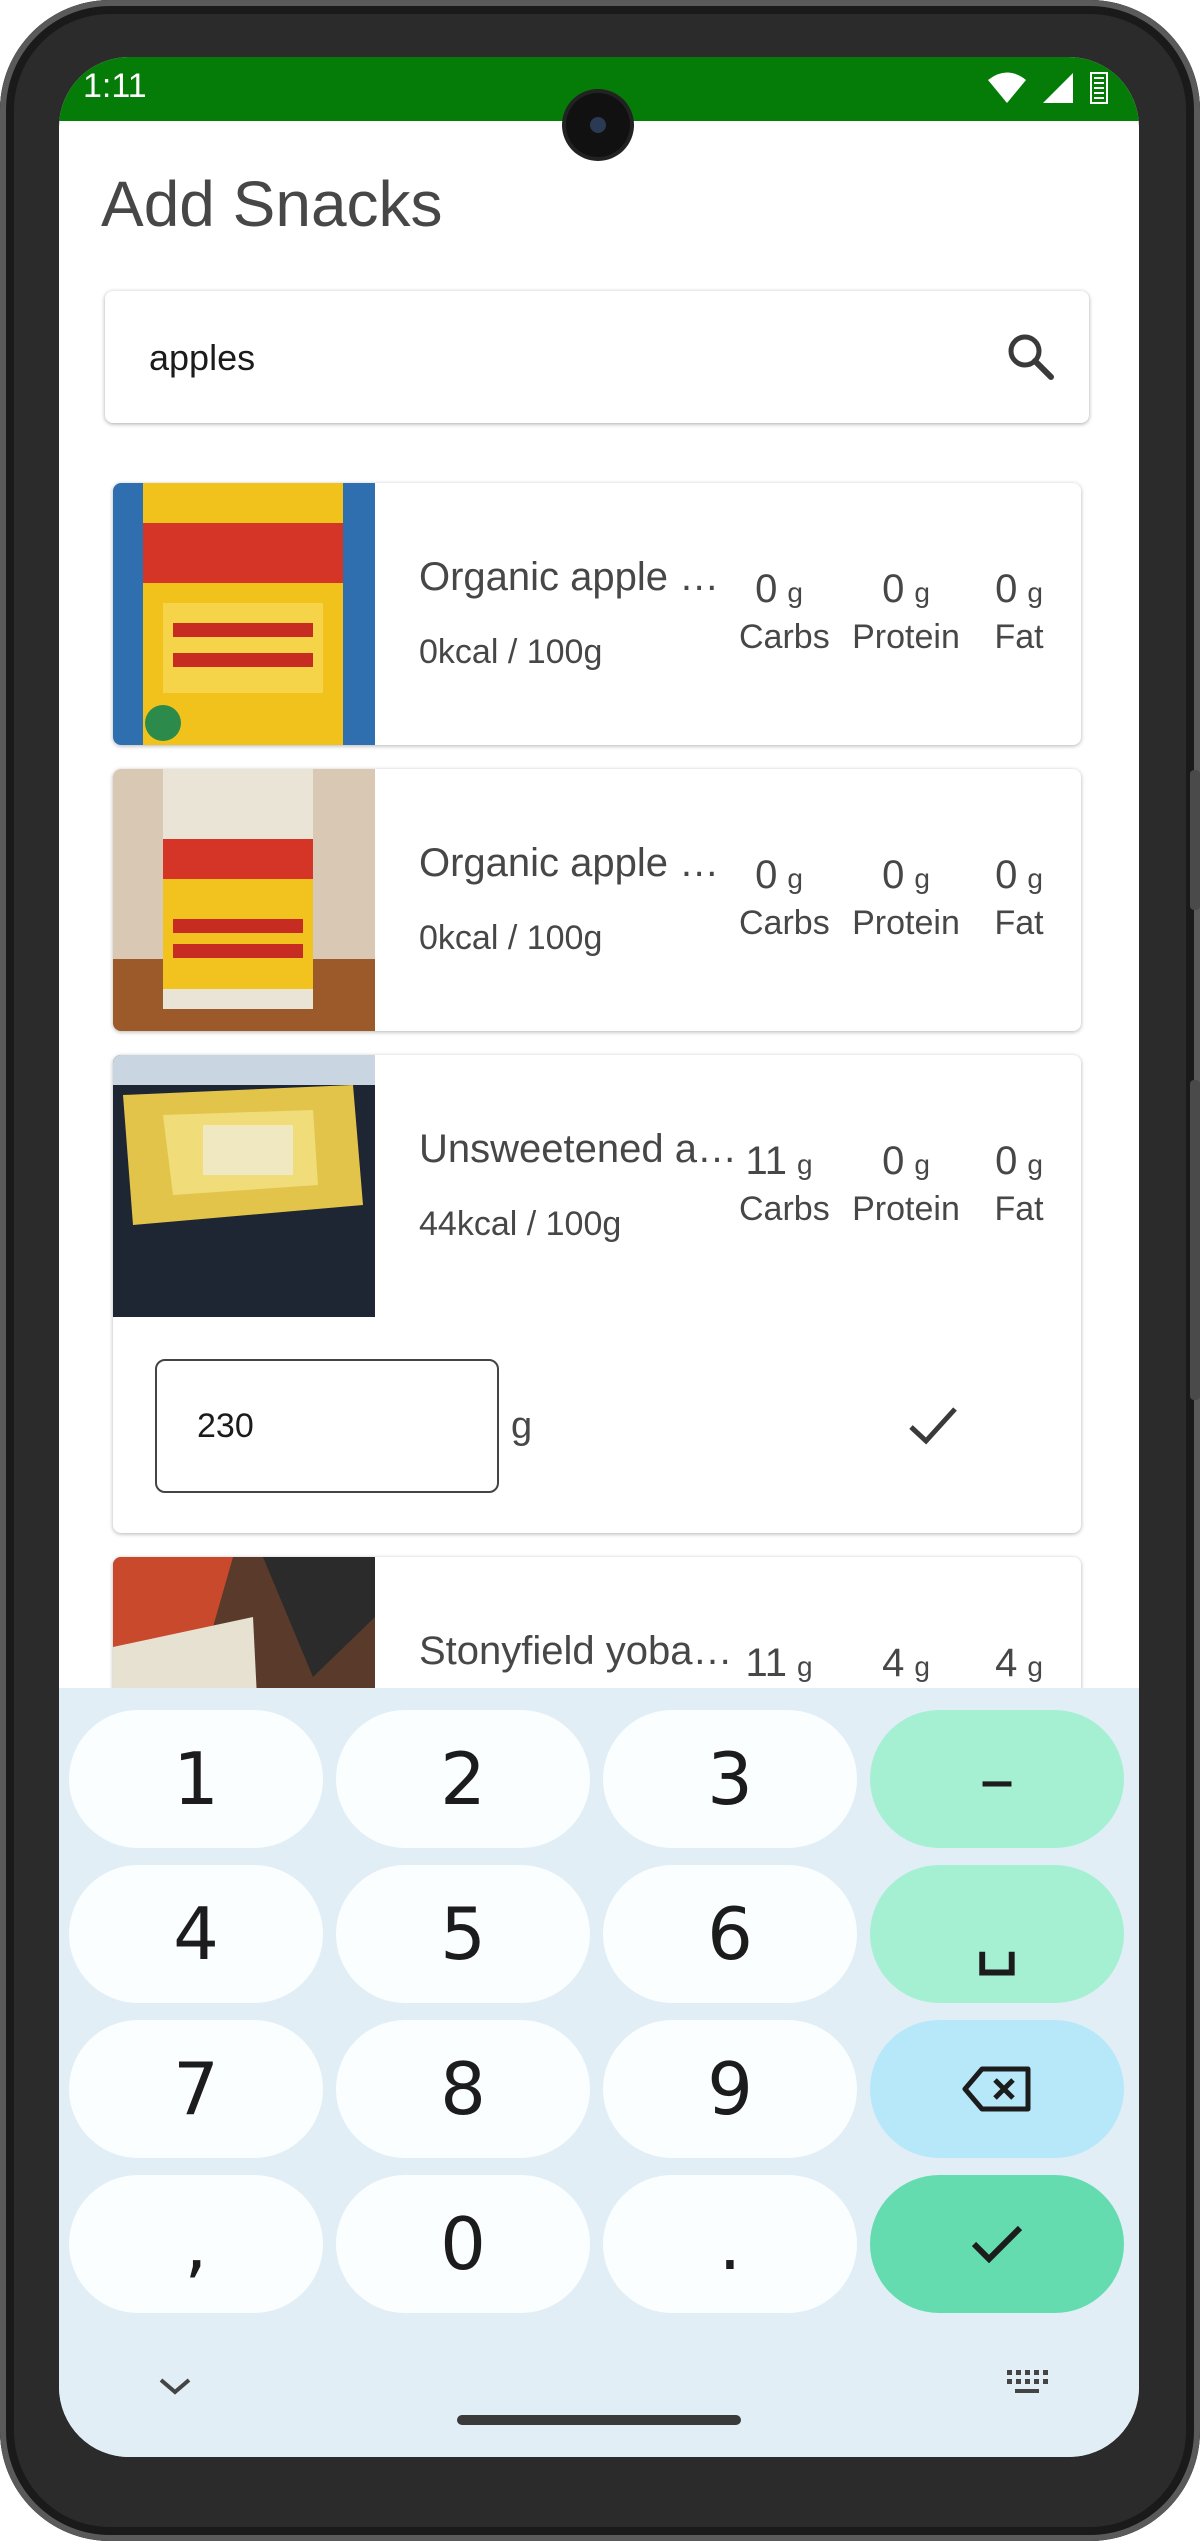 This screenshot has width=1200, height=2541. Describe the element at coordinates (1058, 88) in the screenshot. I see `signal-icon` at that location.